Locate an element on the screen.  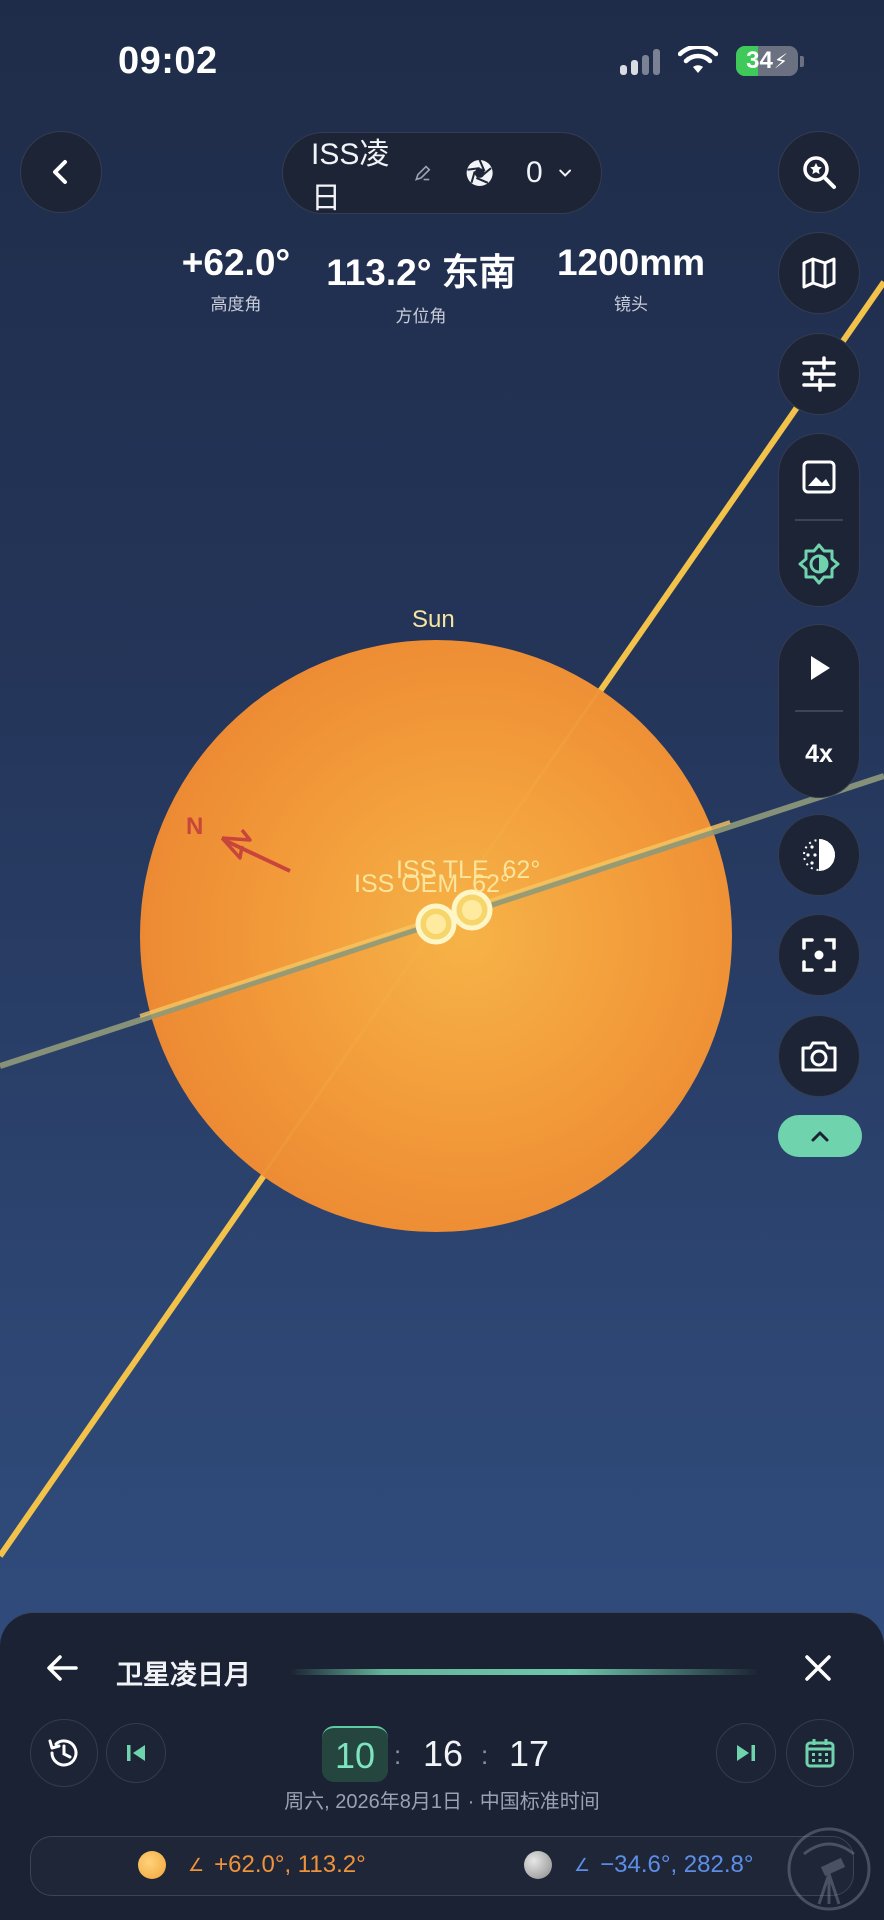
map-button is located at coordinates (819, 273).